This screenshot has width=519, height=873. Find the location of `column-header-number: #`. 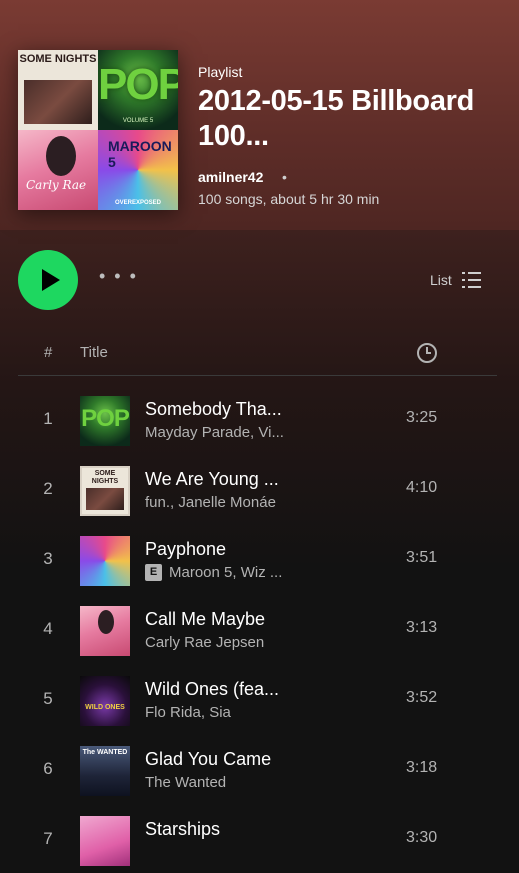

column-header-number: # is located at coordinates (48, 352).